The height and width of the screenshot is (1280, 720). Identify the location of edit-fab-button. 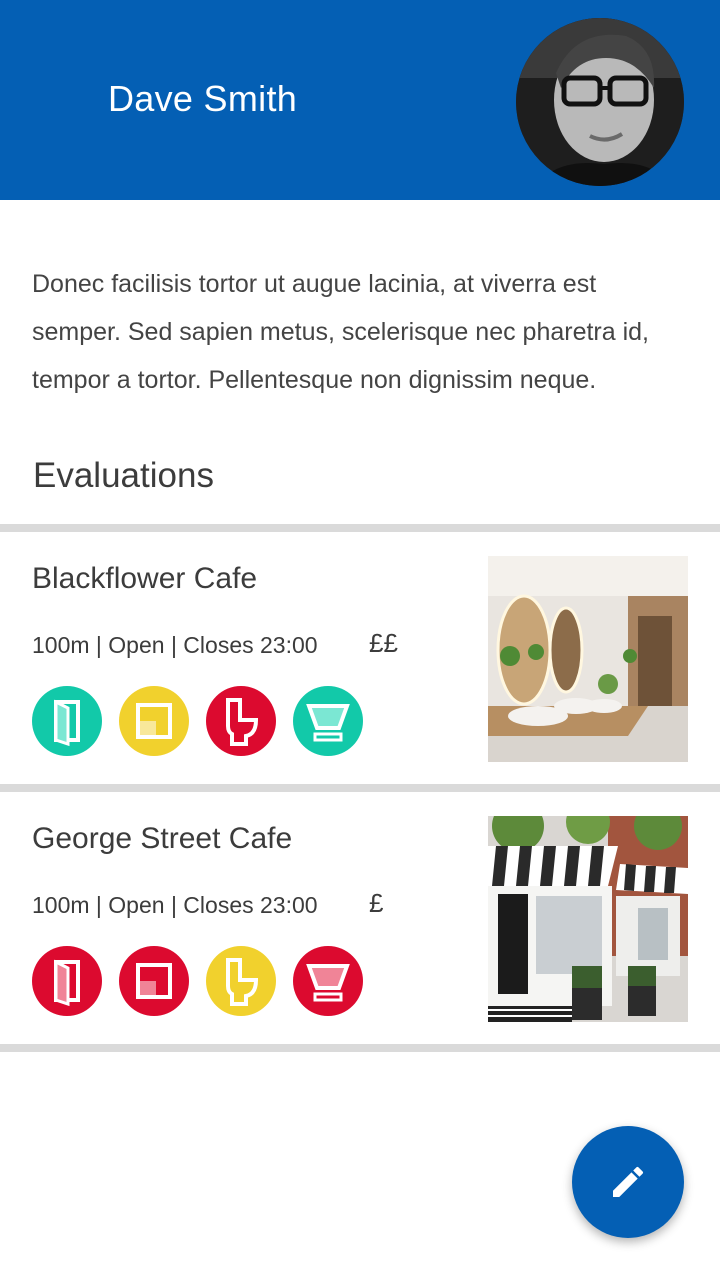
(628, 1182).